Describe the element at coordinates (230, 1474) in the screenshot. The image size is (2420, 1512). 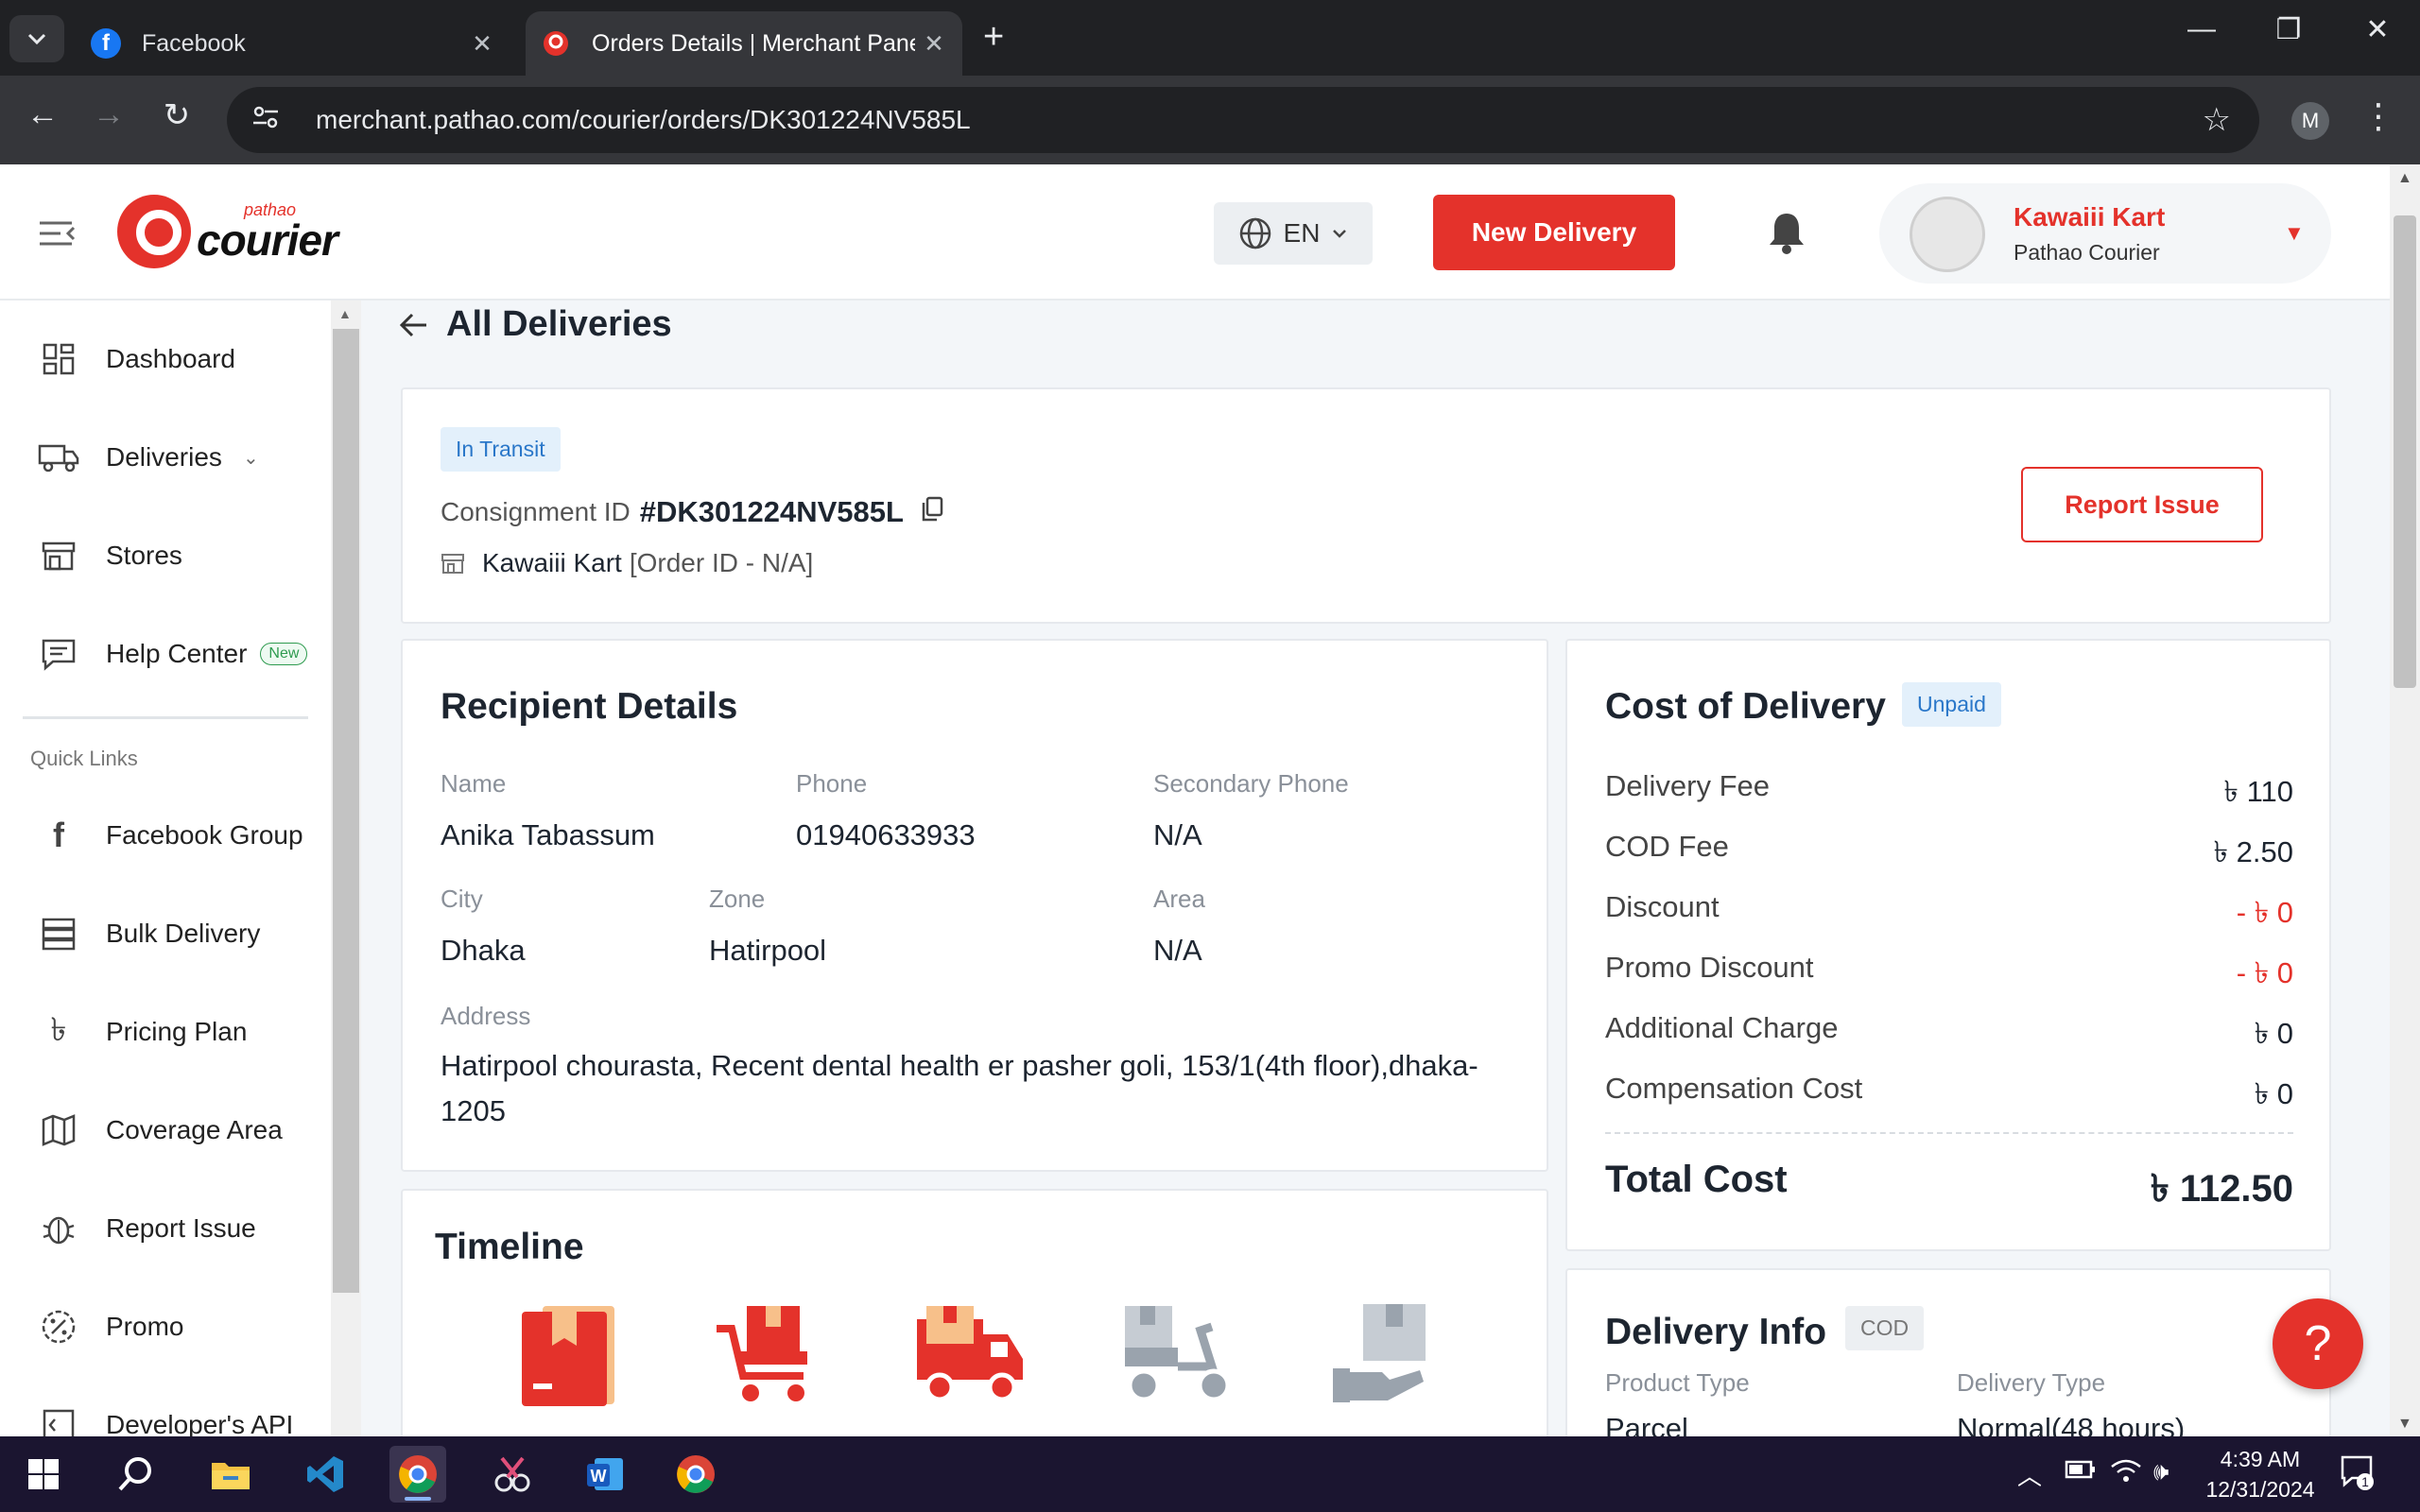
I see `file-explorer-icon` at that location.